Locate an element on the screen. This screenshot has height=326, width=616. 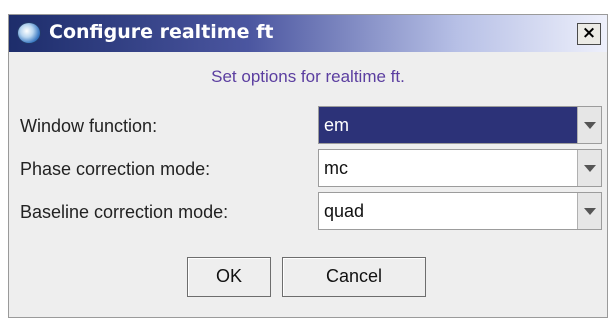
ok-button: OK is located at coordinates (229, 277).